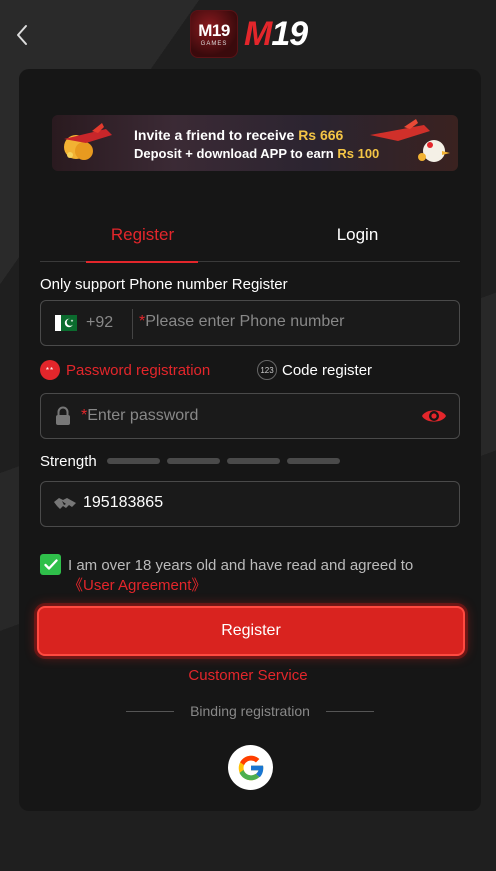  Describe the element at coordinates (63, 415) in the screenshot. I see `lock-icon` at that location.